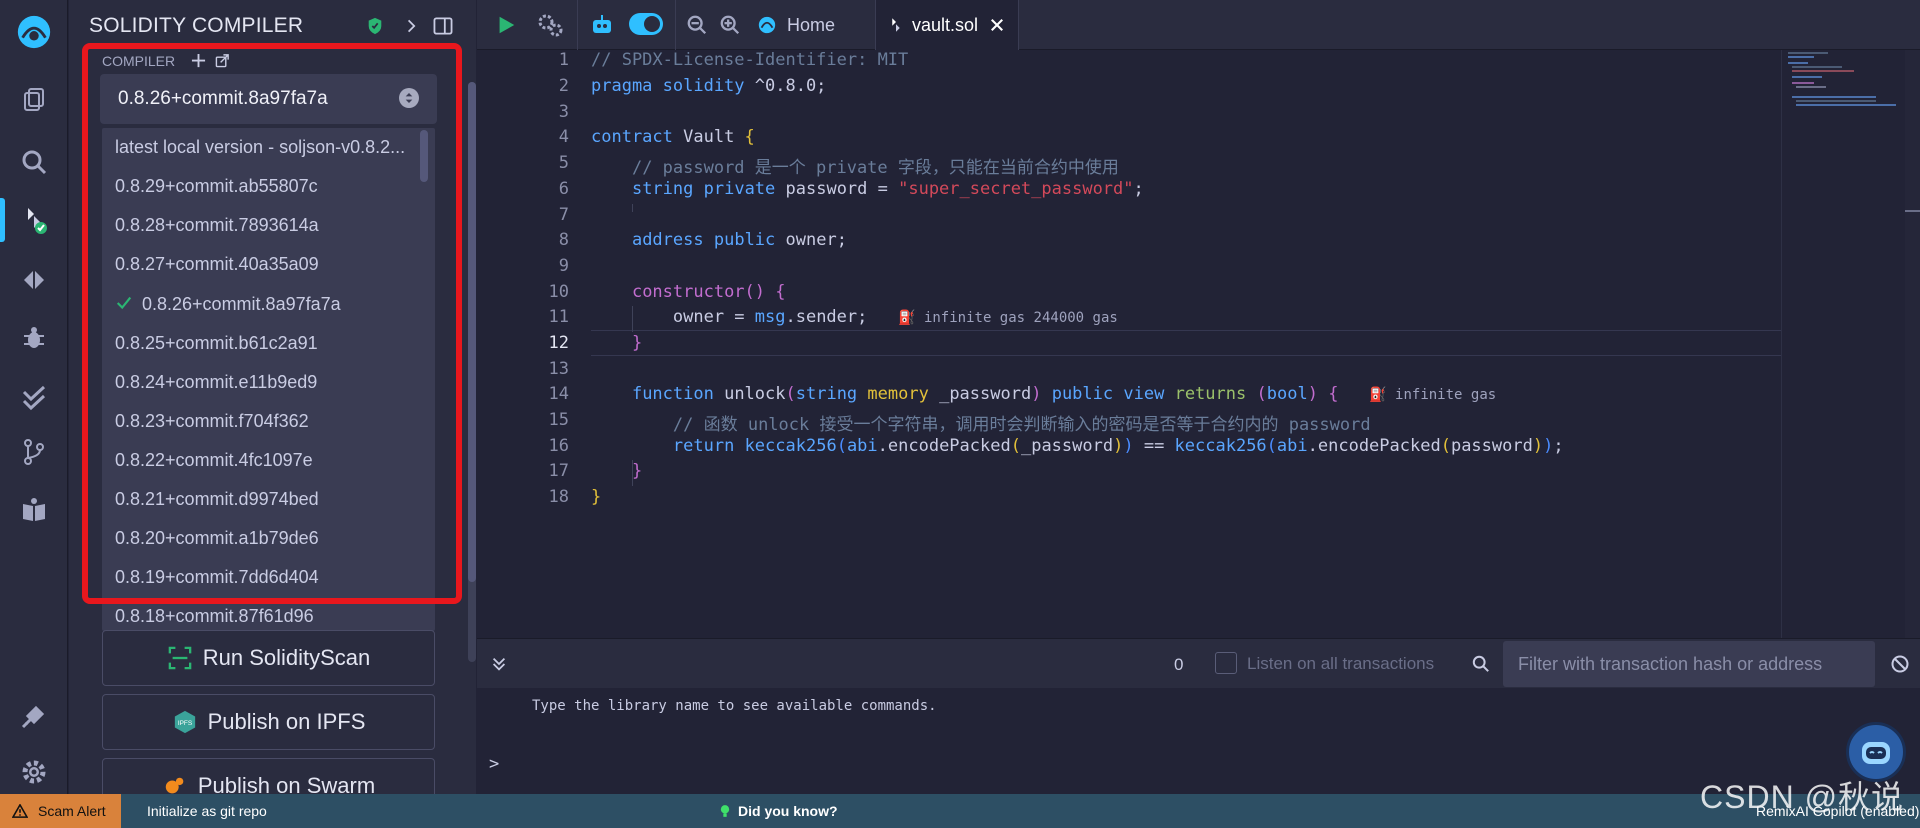  What do you see at coordinates (602, 25) in the screenshot?
I see `ai-robot-icon` at bounding box center [602, 25].